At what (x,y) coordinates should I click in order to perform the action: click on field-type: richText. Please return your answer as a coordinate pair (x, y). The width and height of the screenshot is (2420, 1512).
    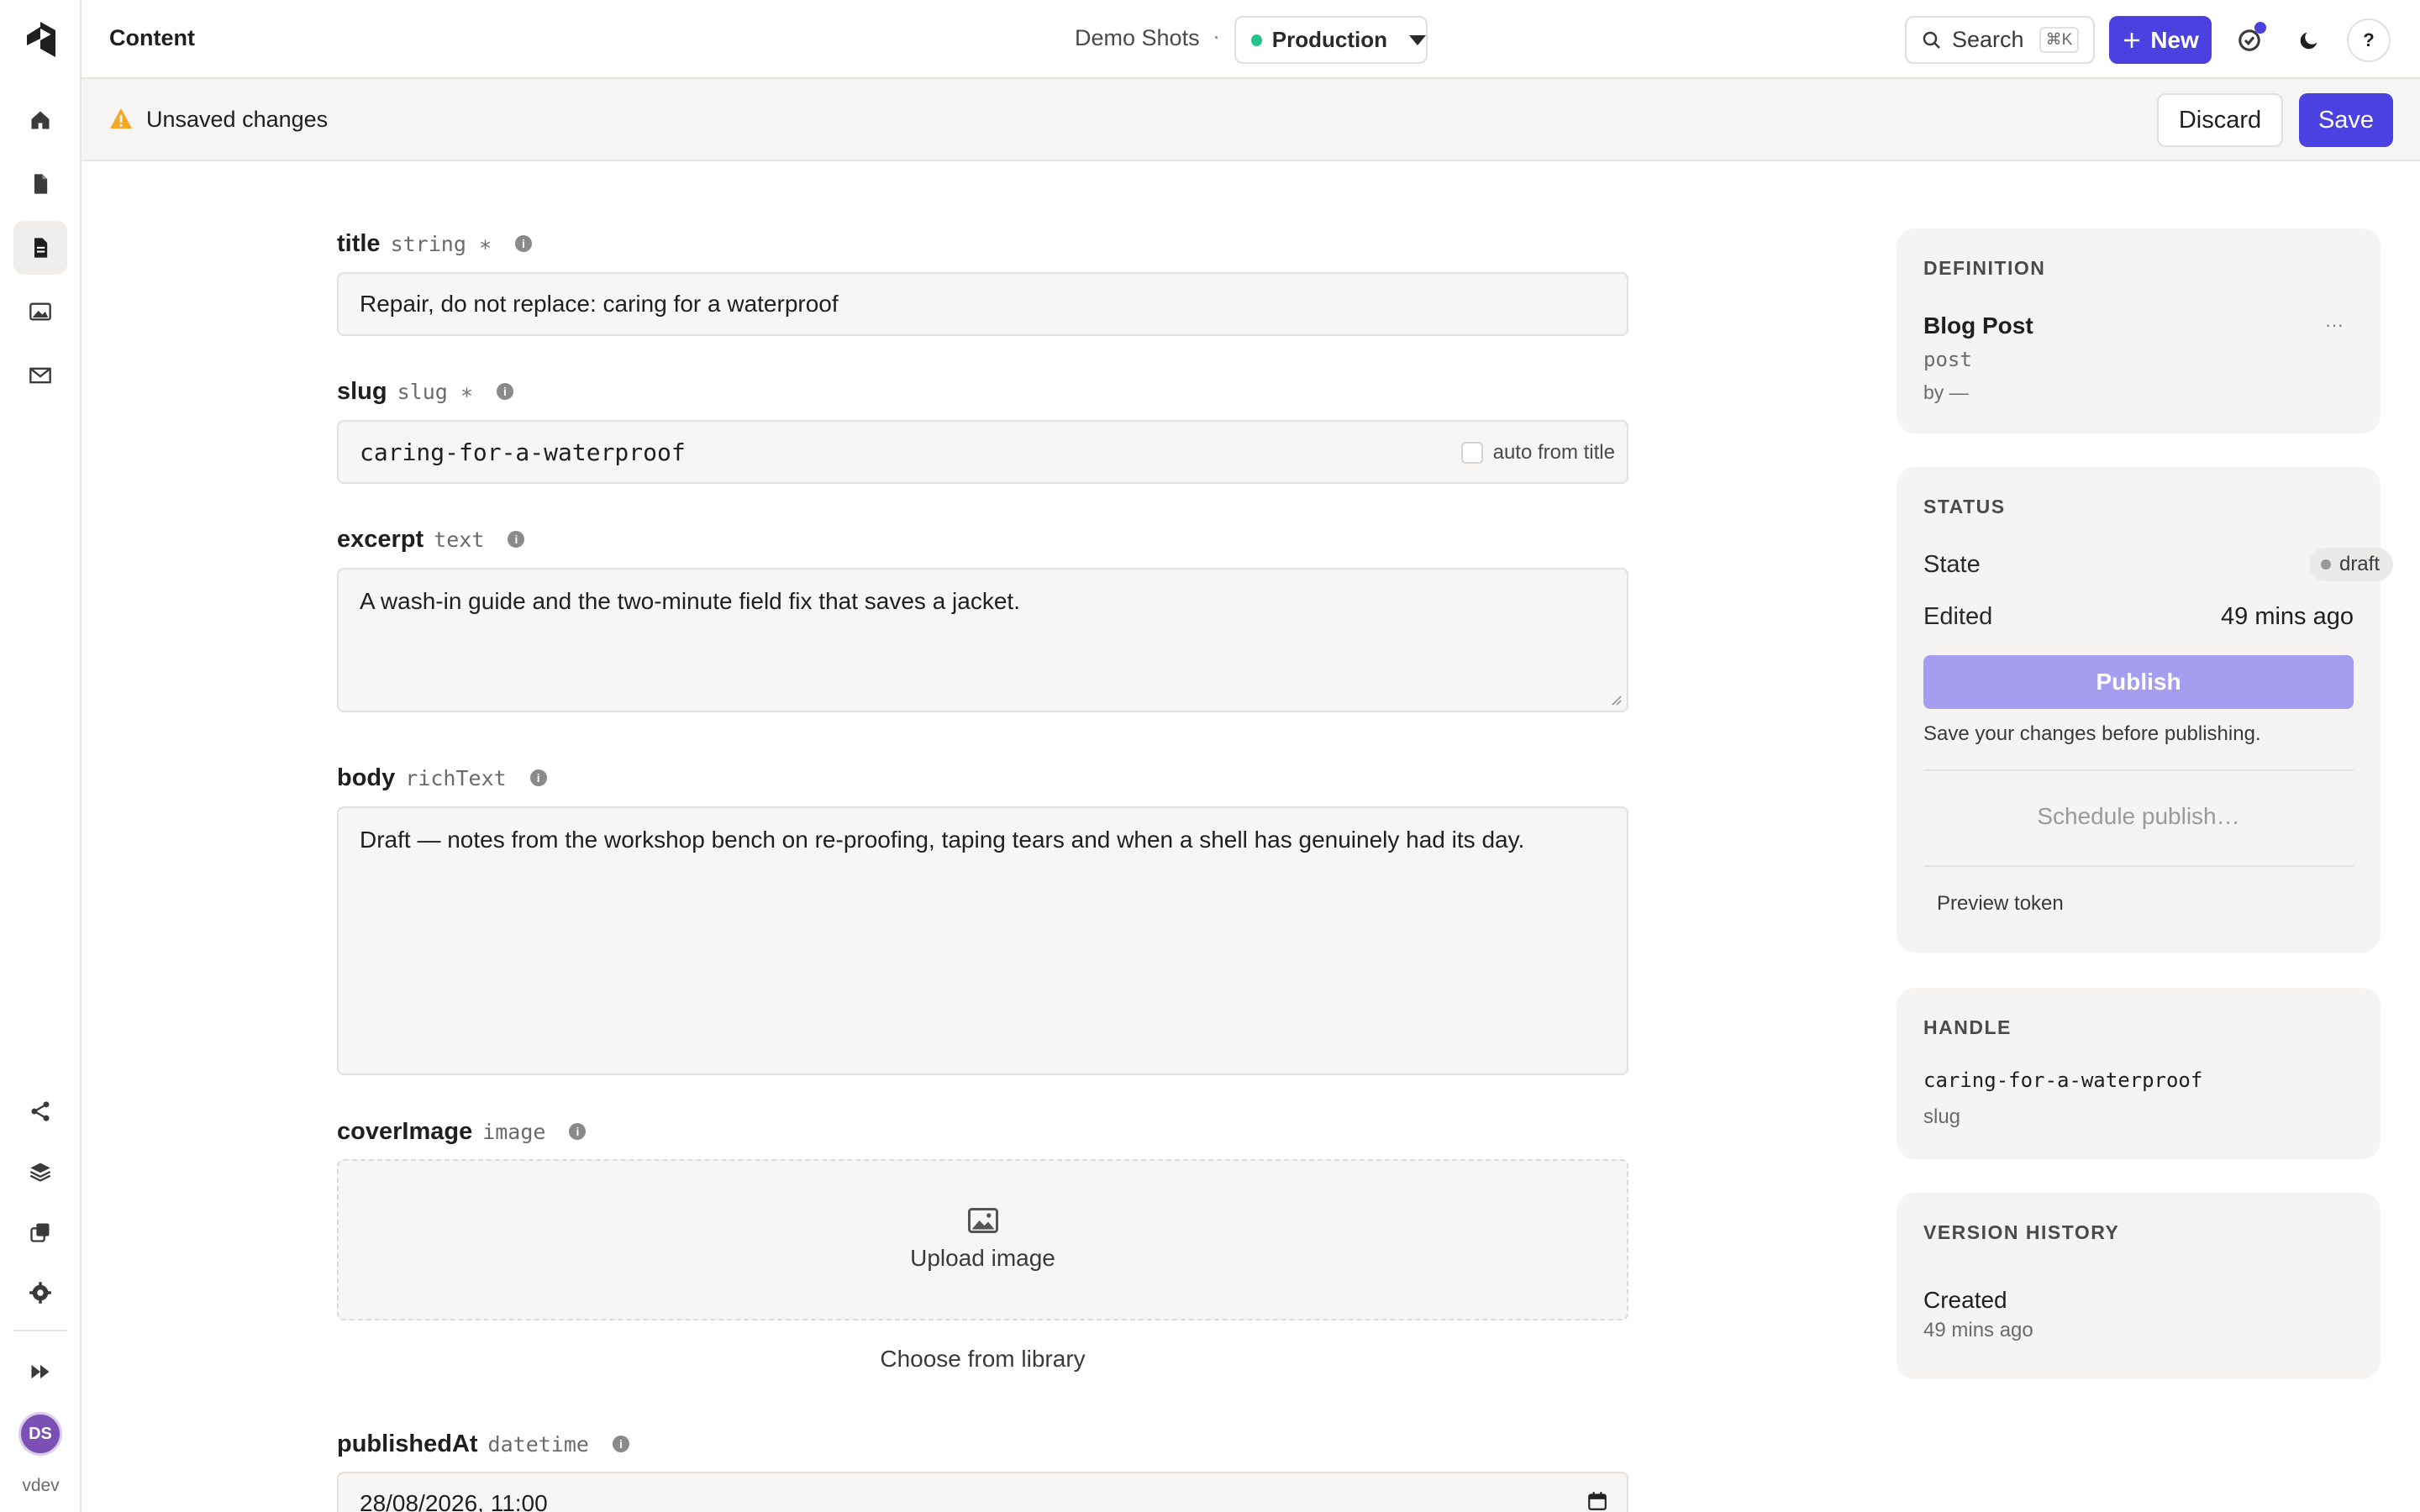
    Looking at the image, I should click on (456, 778).